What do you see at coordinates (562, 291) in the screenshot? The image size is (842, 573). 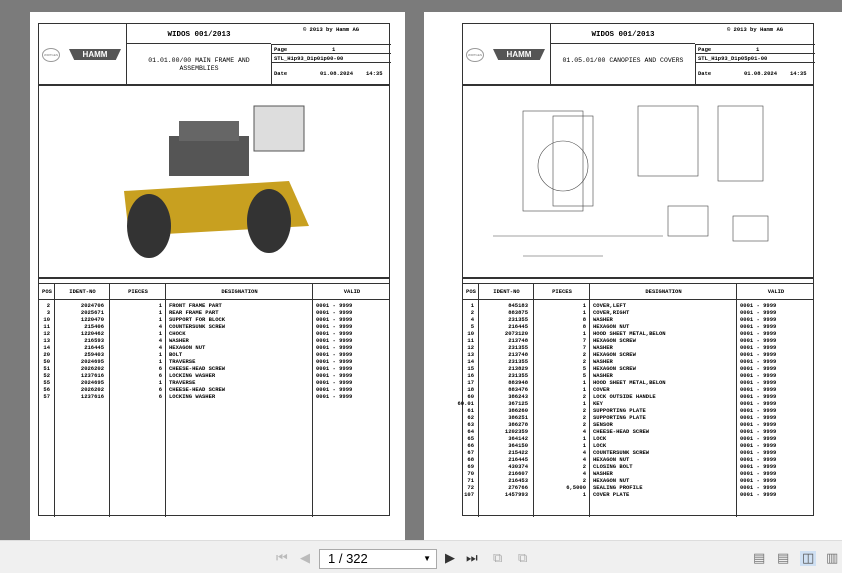 I see `col-pieces: PIECES` at bounding box center [562, 291].